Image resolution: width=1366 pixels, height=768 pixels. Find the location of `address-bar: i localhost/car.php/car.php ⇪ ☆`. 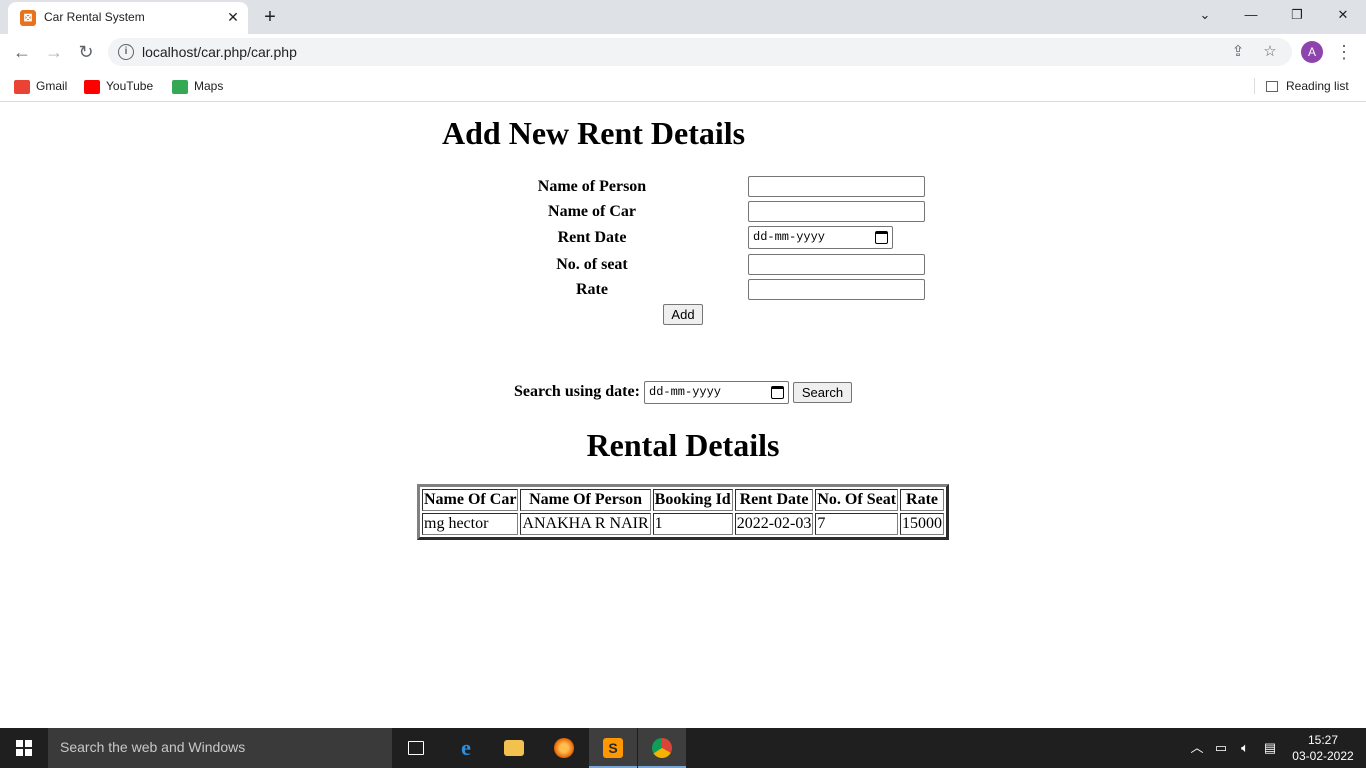

address-bar: i localhost/car.php/car.php ⇪ ☆ is located at coordinates (700, 52).